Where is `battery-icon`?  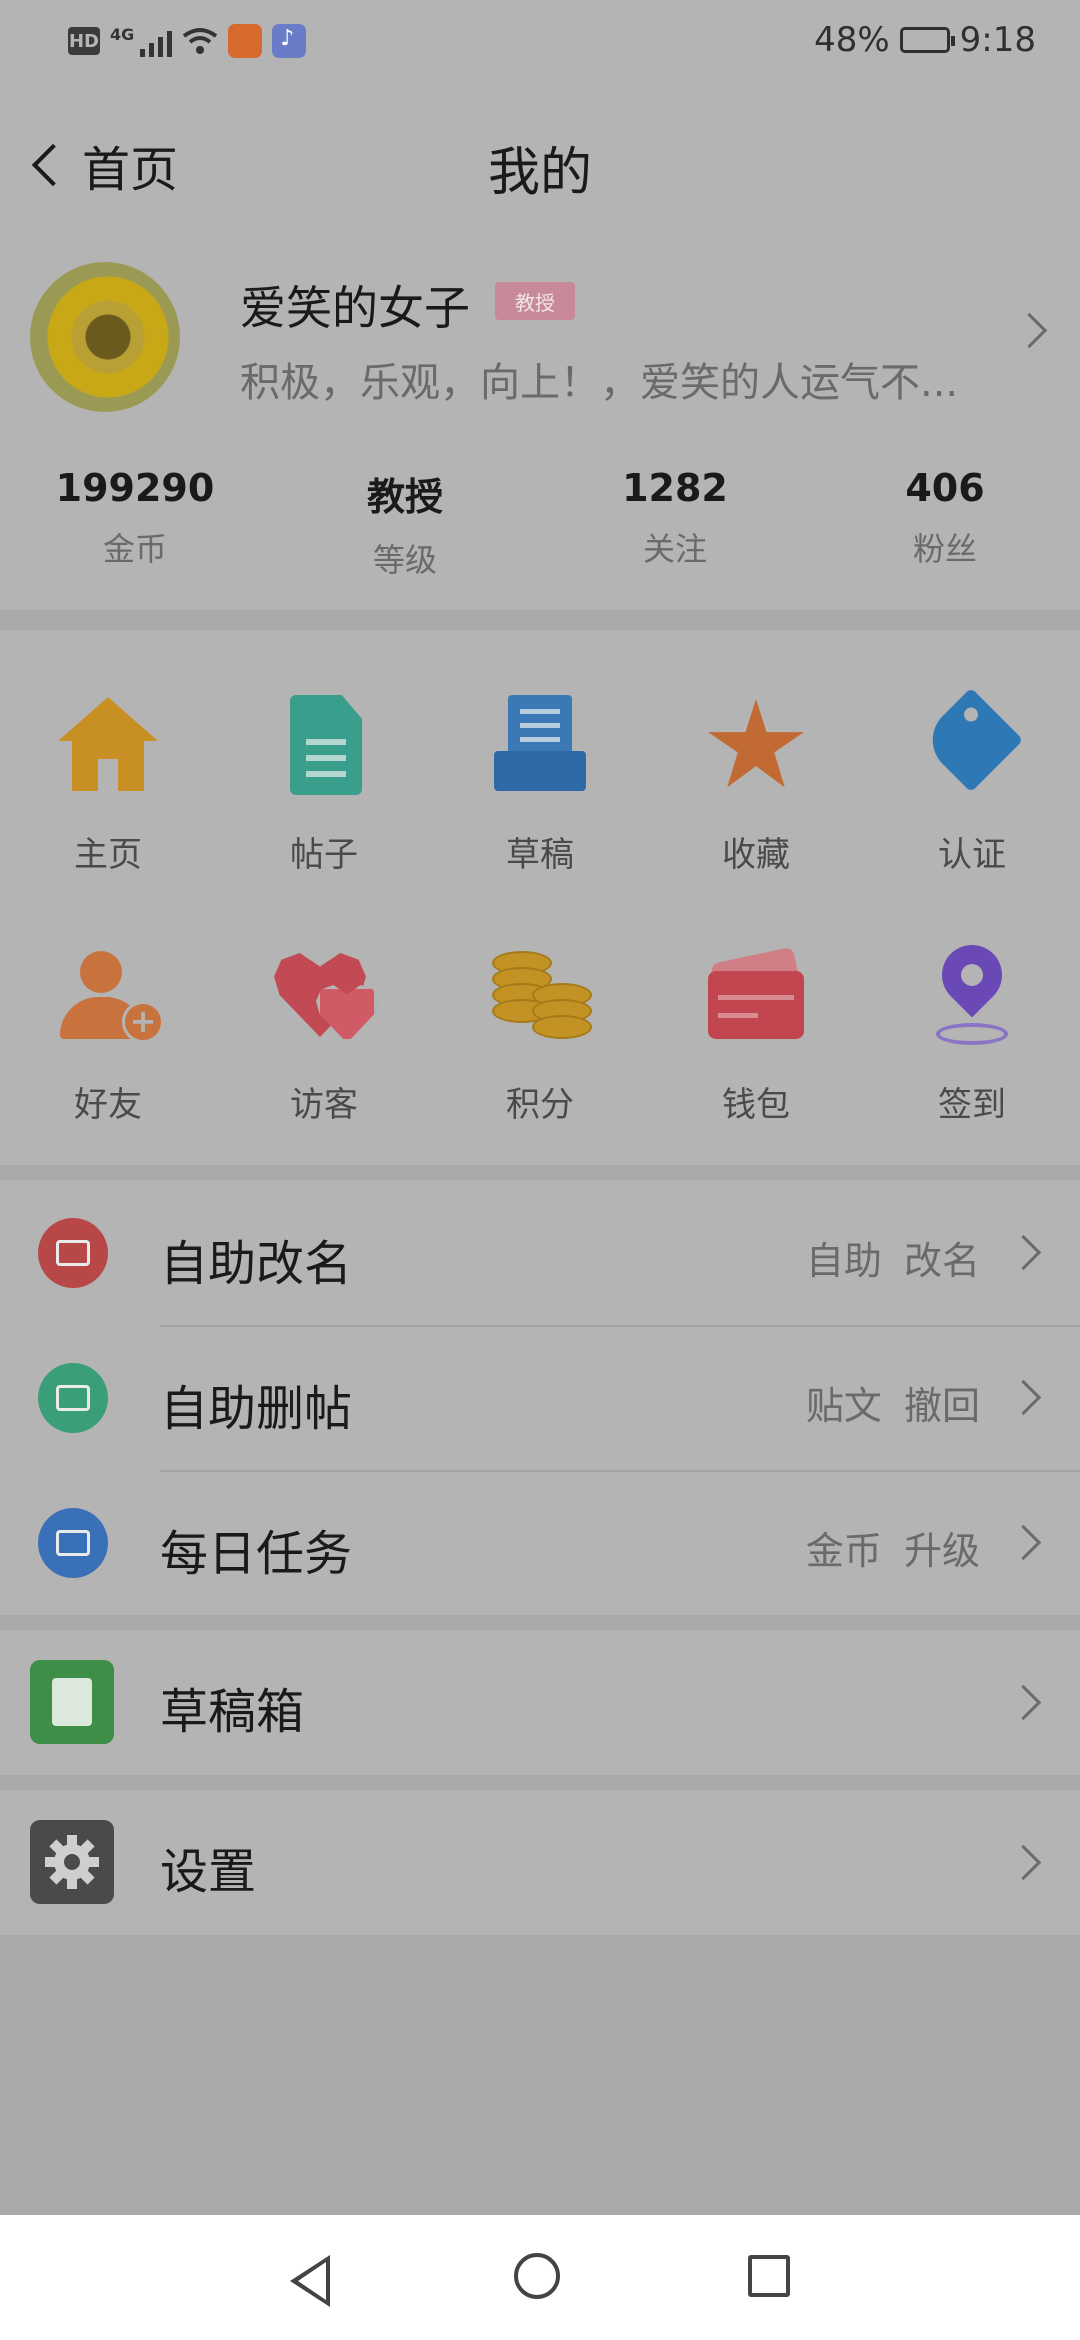 battery-icon is located at coordinates (927, 40).